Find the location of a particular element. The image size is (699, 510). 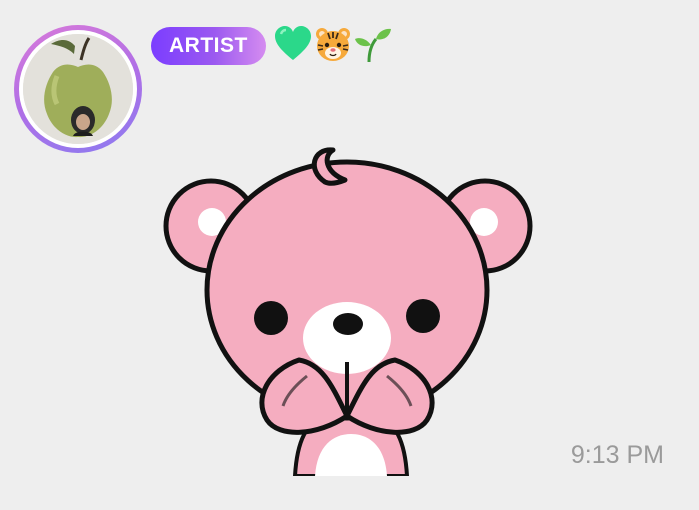

sender-badge-row: ARTIST is located at coordinates (272, 46).